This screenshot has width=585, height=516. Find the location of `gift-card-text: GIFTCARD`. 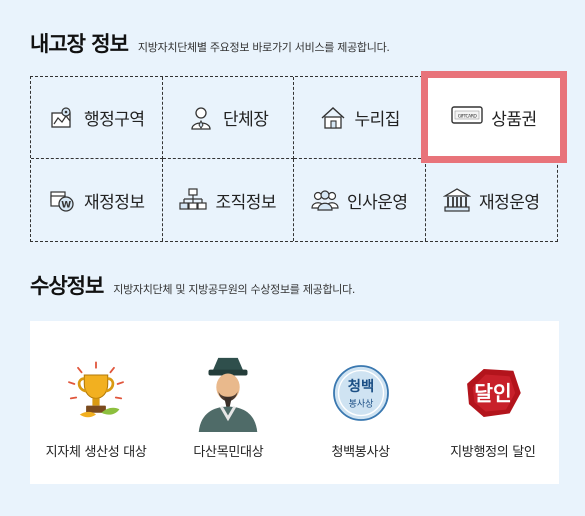

gift-card-text: GIFTCARD is located at coordinates (468, 116).